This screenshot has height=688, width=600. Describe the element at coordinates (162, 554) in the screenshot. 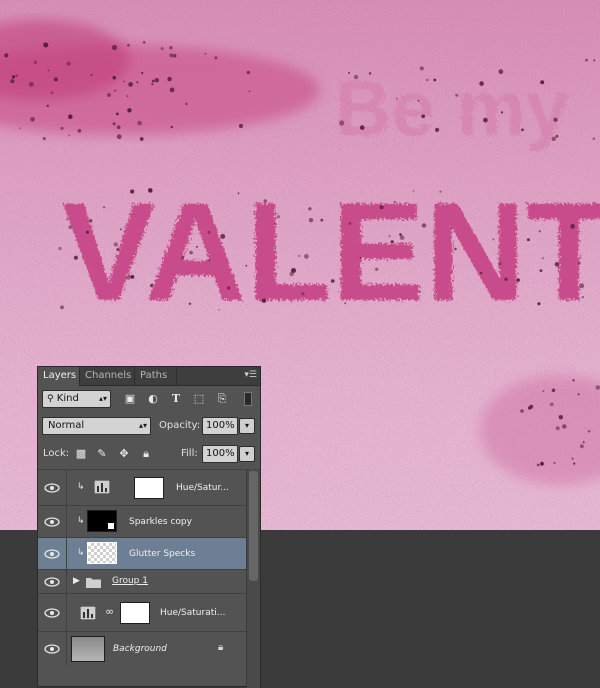

I see `layer-name: Glutter Specks` at that location.